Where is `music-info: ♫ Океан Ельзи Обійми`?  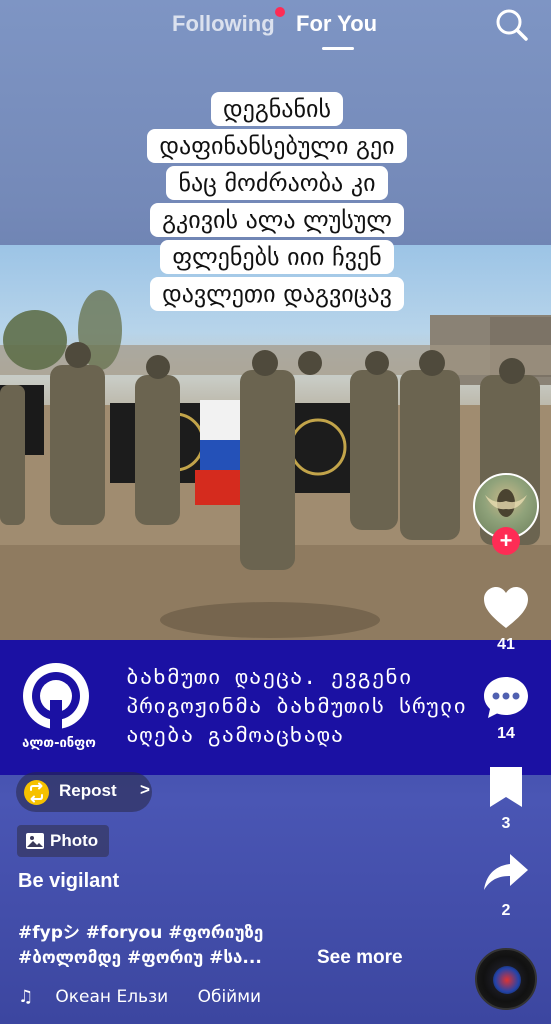
music-info: ♫ Океан Ельзи Обійми is located at coordinates (139, 997).